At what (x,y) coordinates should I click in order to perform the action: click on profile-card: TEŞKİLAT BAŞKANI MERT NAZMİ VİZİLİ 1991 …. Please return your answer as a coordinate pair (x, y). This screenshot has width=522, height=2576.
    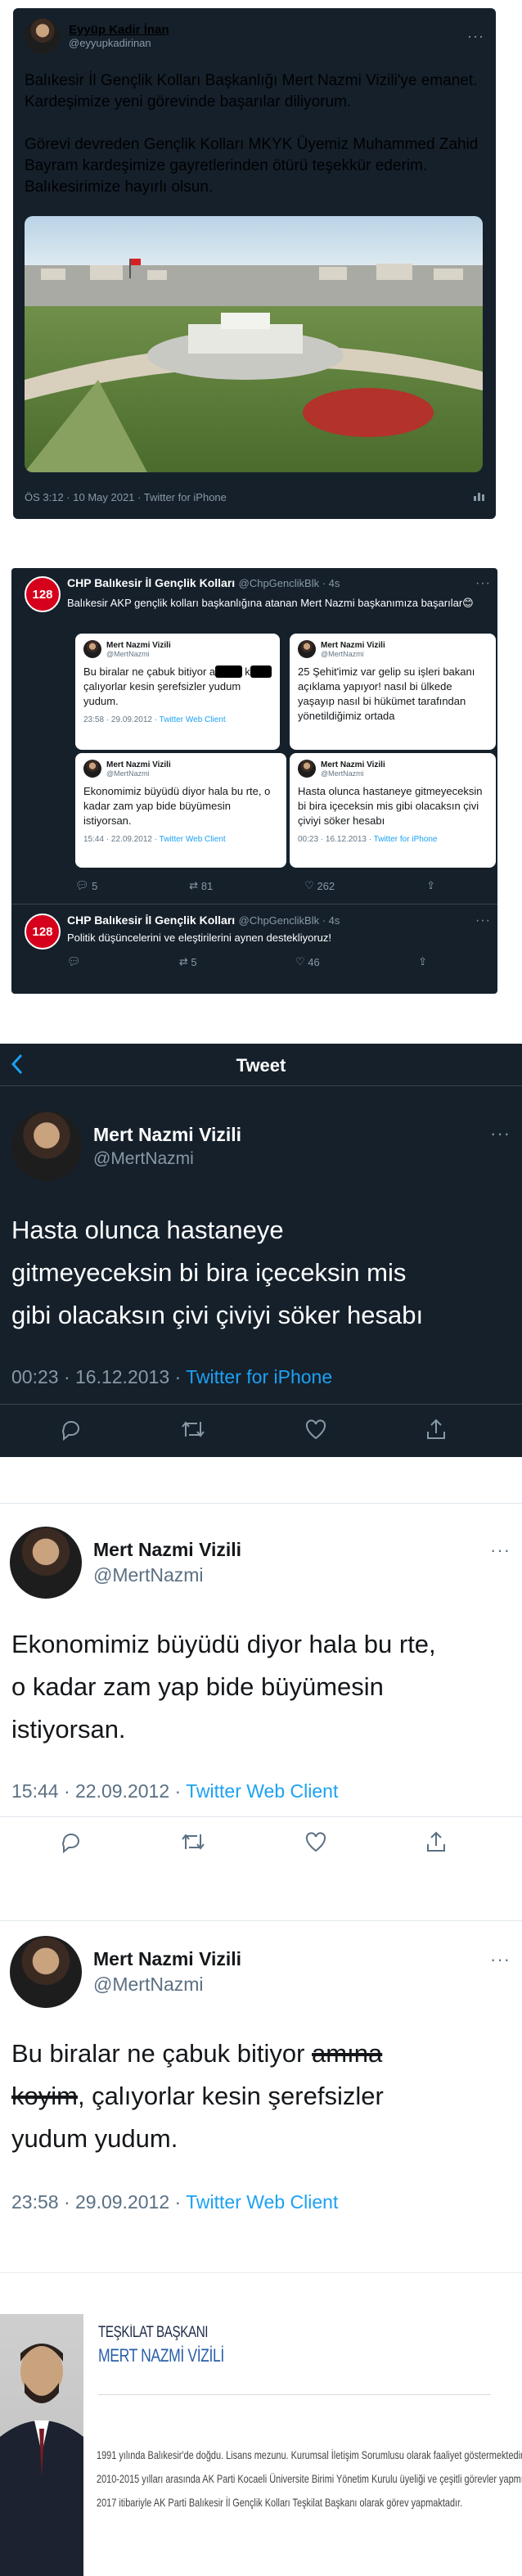
    Looking at the image, I should click on (261, 2424).